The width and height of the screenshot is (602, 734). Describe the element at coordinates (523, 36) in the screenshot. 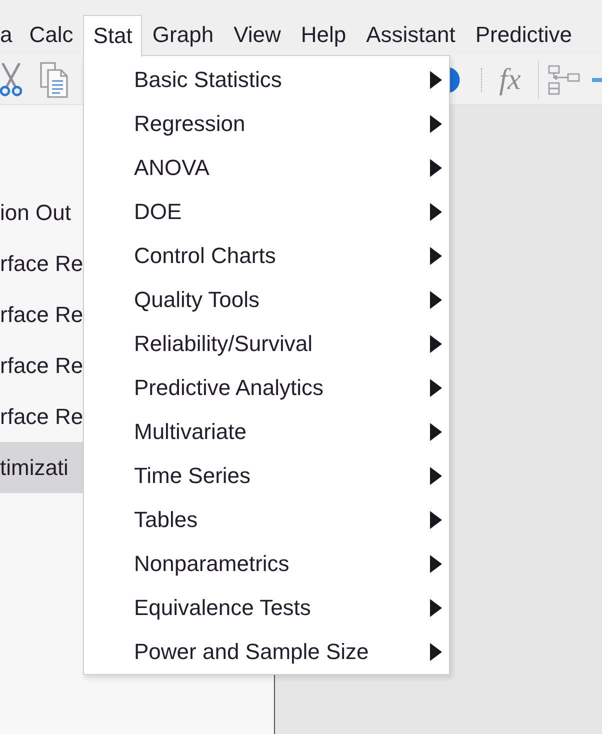

I see `menu-bar-item: Predictive` at that location.